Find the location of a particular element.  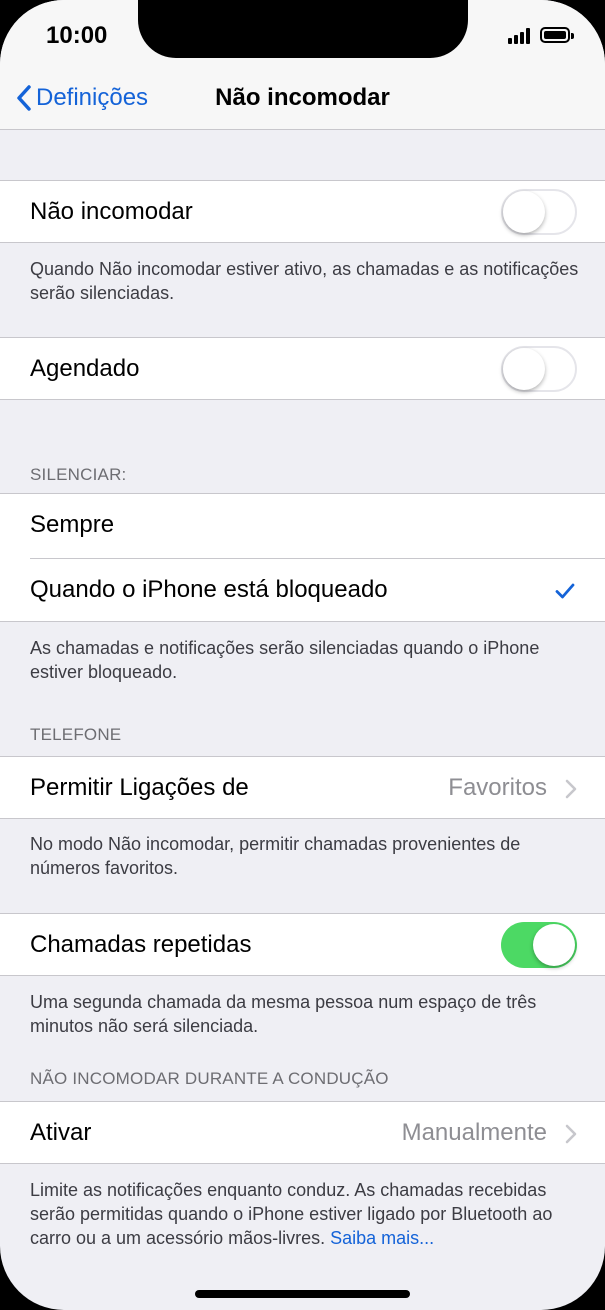

silence-group: Sempre Quando o iPhone está bloqueado is located at coordinates (302, 557).